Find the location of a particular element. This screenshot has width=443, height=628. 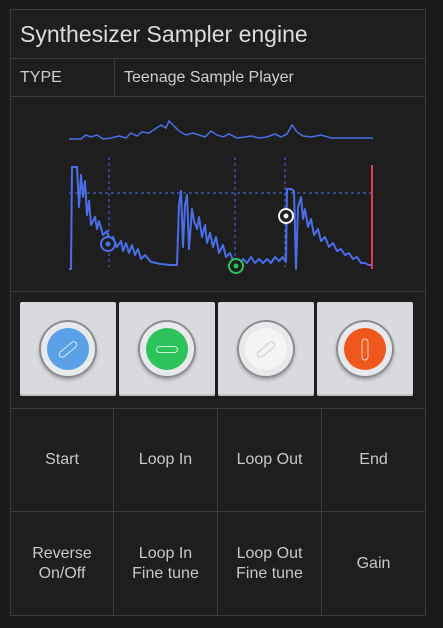

blue-knob-cap is located at coordinates (68, 349).